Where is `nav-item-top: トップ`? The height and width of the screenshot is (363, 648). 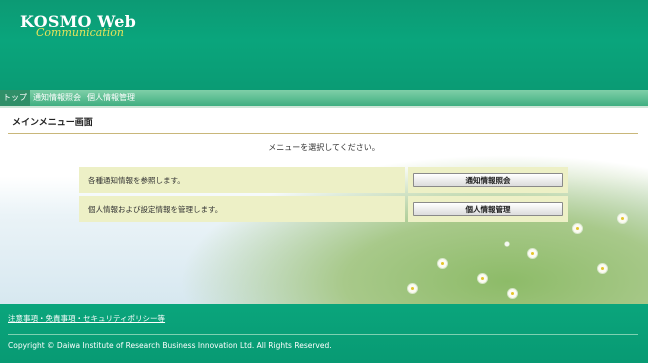 nav-item-top: トップ is located at coordinates (15, 98).